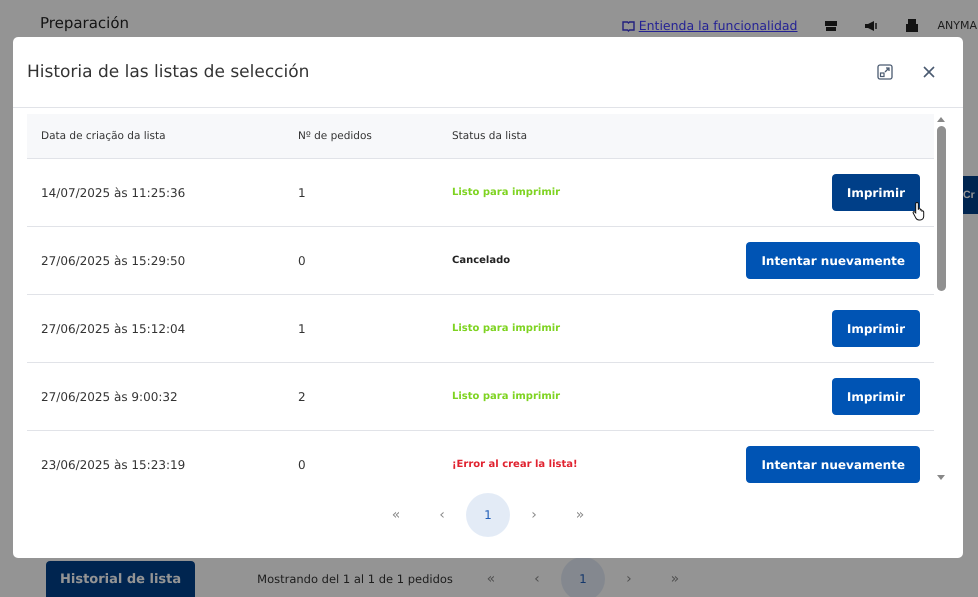  I want to click on create-button: Cr, so click(970, 195).